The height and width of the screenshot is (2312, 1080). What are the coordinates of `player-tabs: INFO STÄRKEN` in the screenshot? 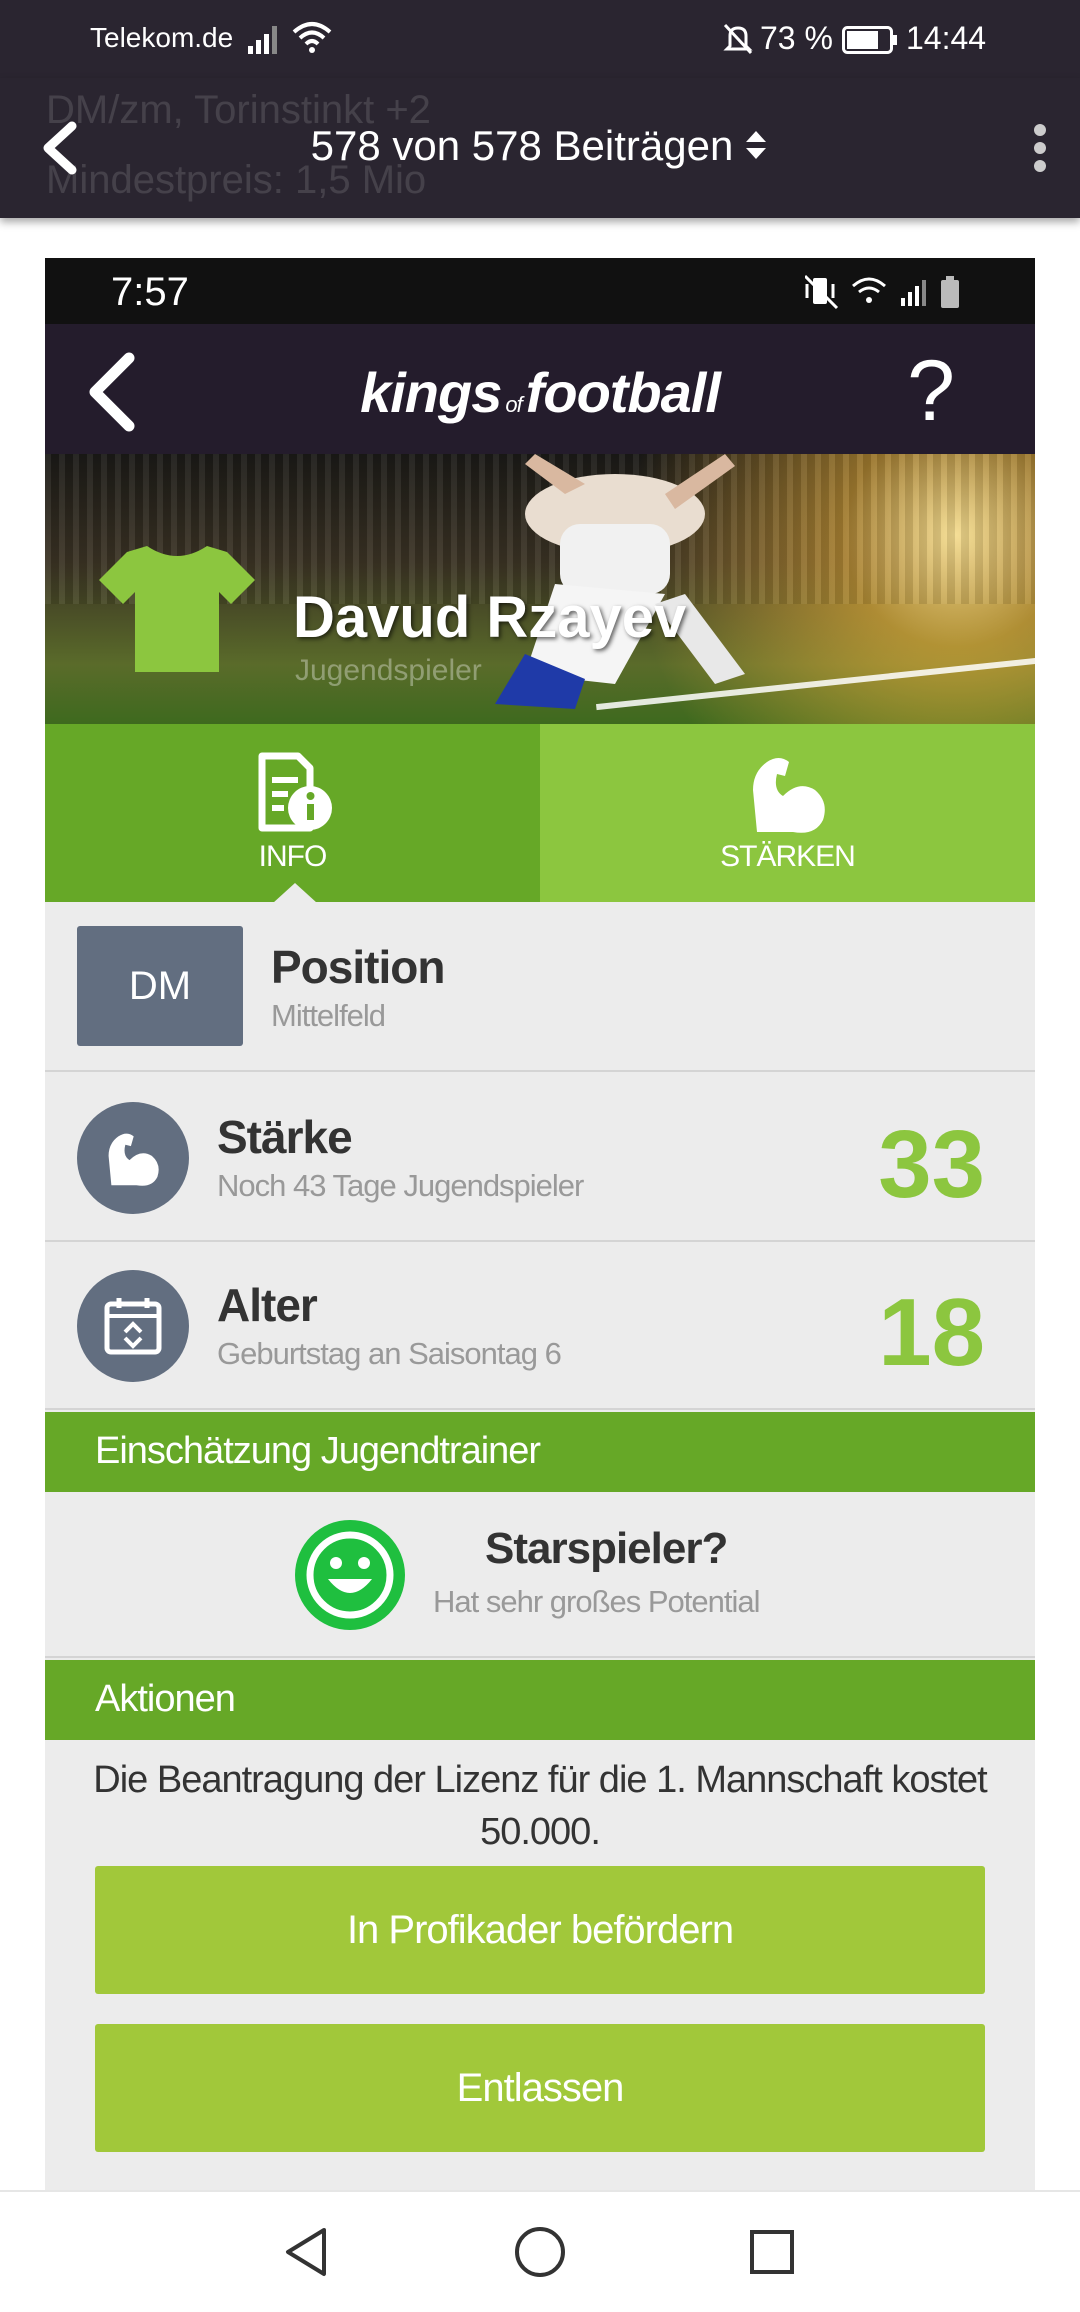 It's located at (540, 813).